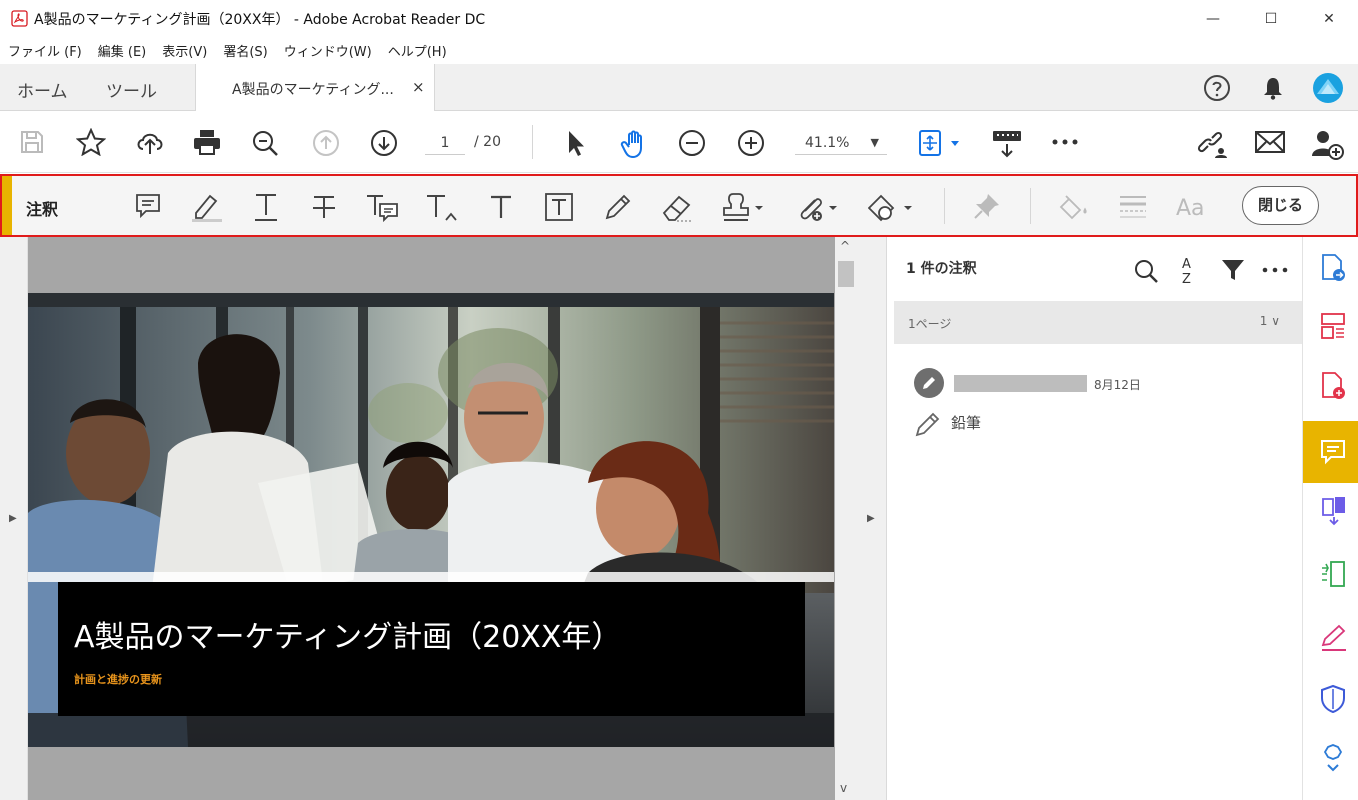 Image resolution: width=1358 pixels, height=800 pixels. What do you see at coordinates (1146, 271) in the screenshot?
I see `search-comments-icon` at bounding box center [1146, 271].